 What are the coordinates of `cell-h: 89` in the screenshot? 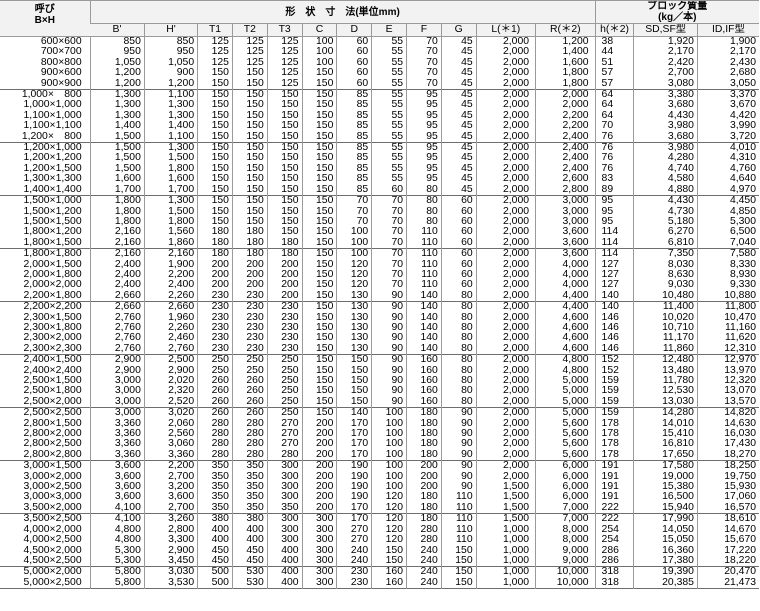 It's located at (614, 190).